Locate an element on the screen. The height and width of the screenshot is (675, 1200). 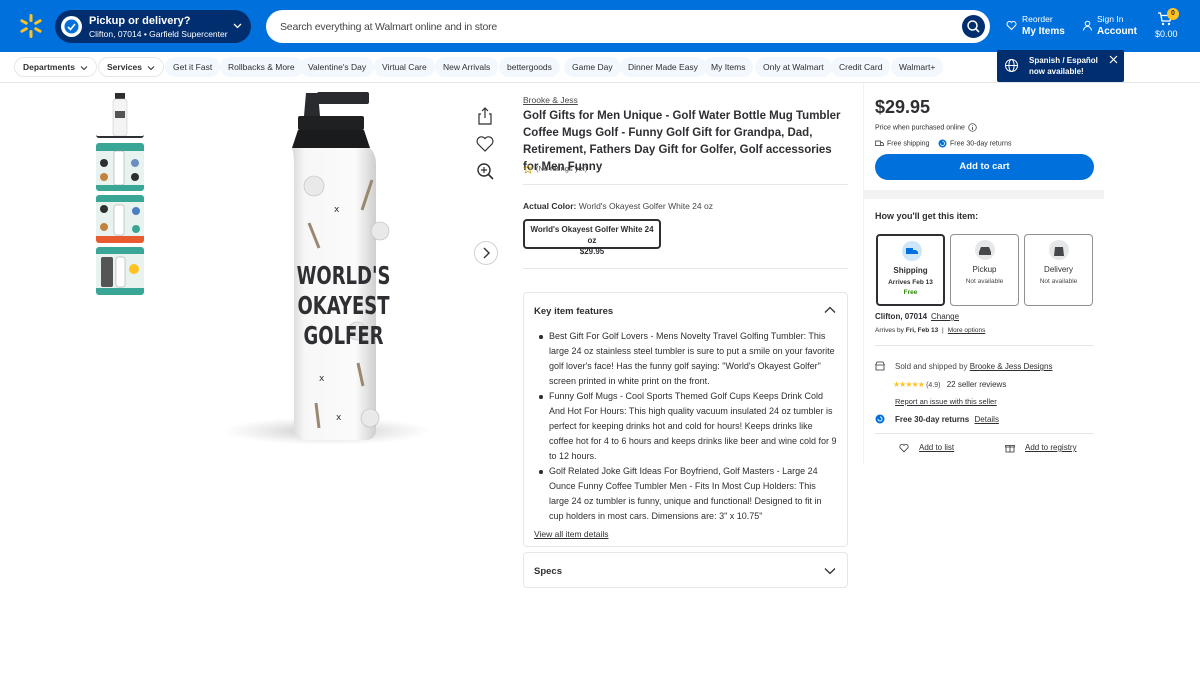
report-issue-text: Report an issue with this seller is located at coordinates (946, 401).